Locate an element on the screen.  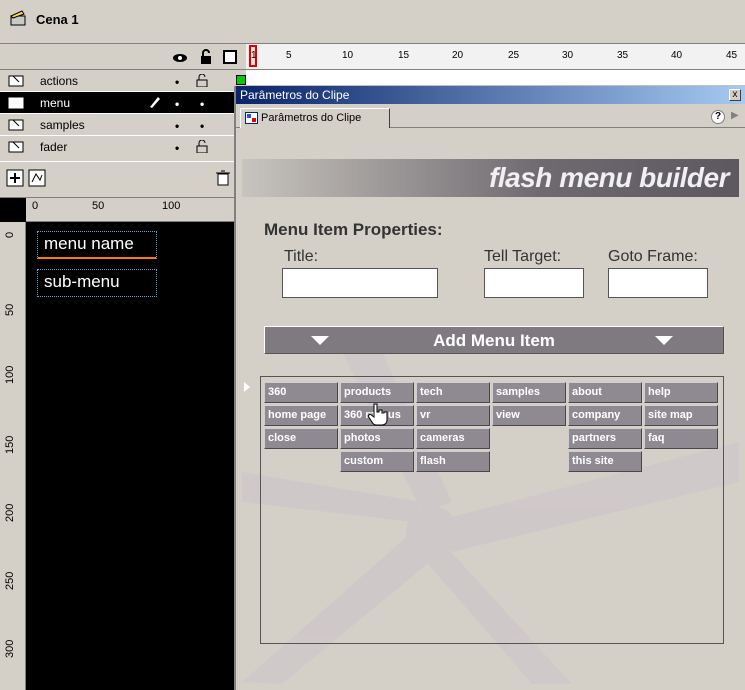
hand-cursor-icon is located at coordinates (377, 414).